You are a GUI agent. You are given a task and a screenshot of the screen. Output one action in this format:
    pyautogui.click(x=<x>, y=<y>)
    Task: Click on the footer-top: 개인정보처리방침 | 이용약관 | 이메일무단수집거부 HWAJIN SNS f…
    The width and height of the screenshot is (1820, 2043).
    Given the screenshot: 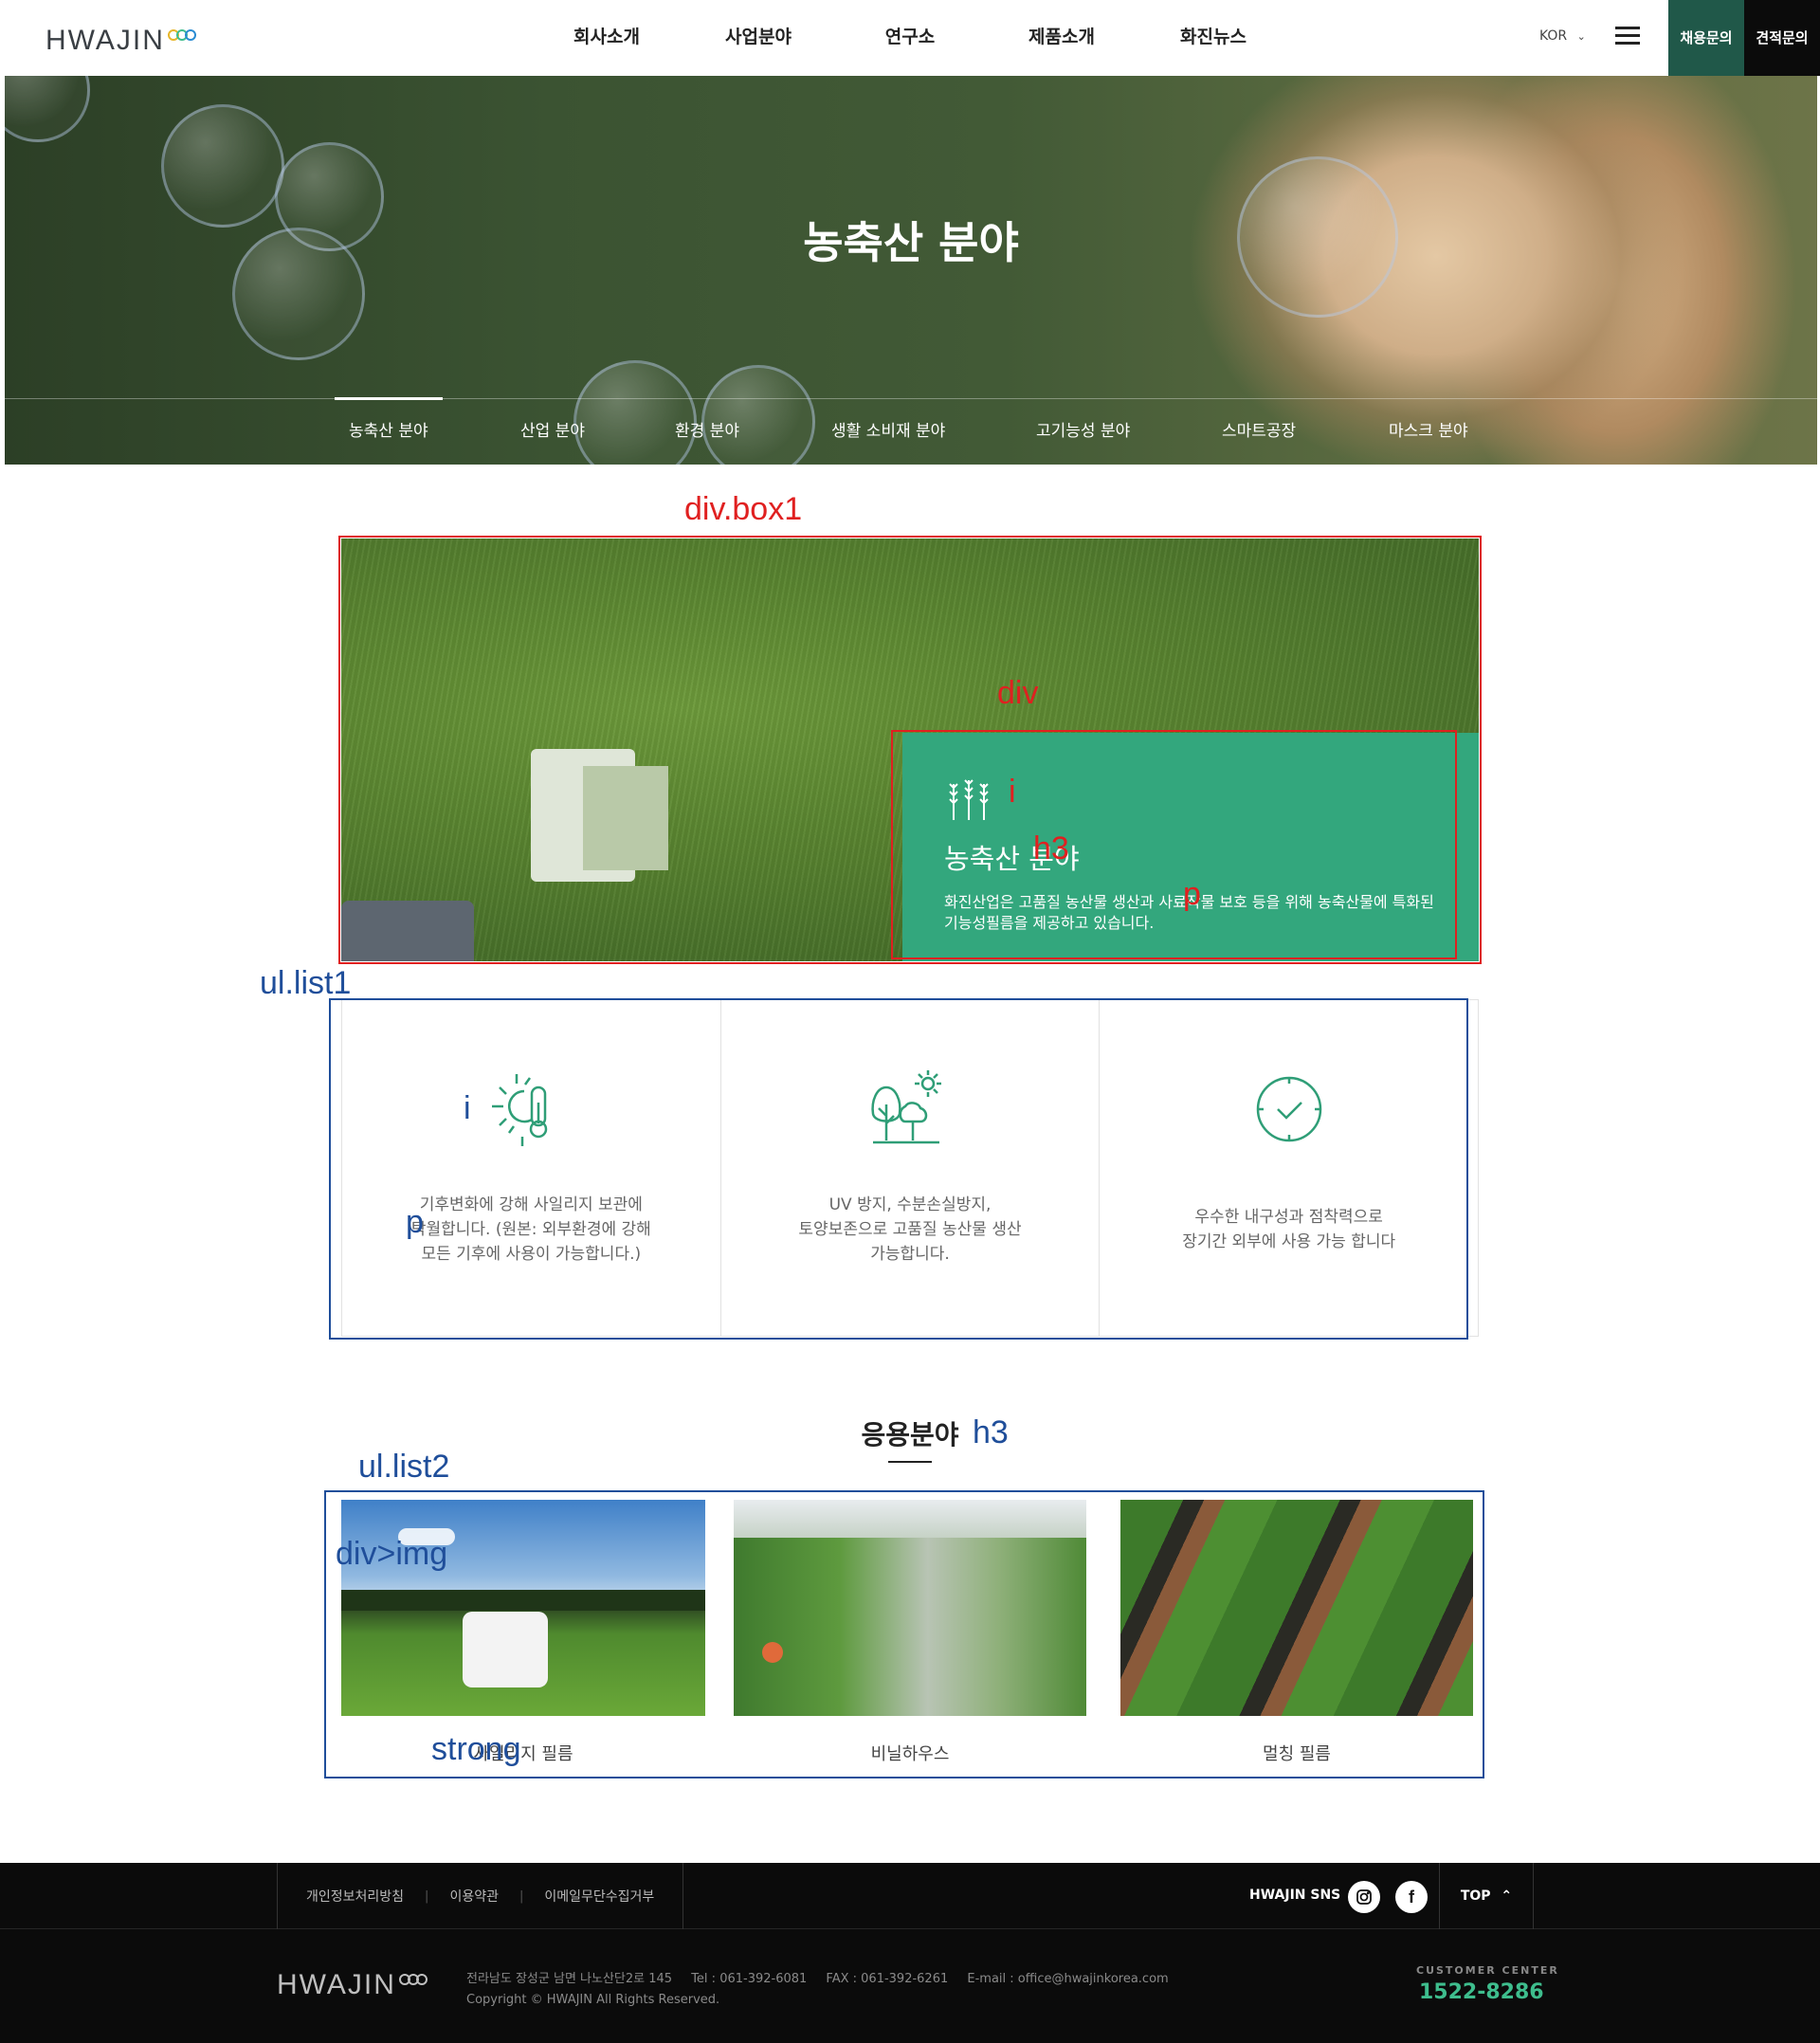 What is the action you would take?
    pyautogui.click(x=910, y=1896)
    